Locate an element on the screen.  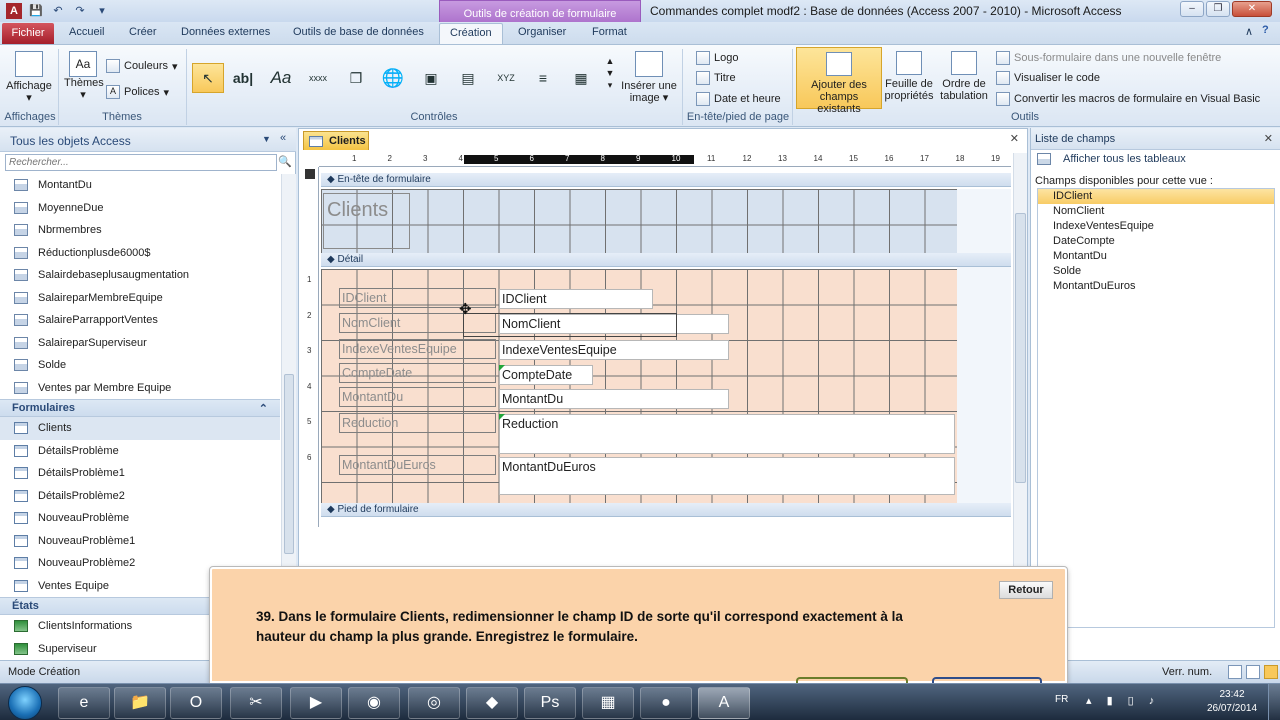
nav-item-form: NouveauProblème is located at coordinates (140, 518).